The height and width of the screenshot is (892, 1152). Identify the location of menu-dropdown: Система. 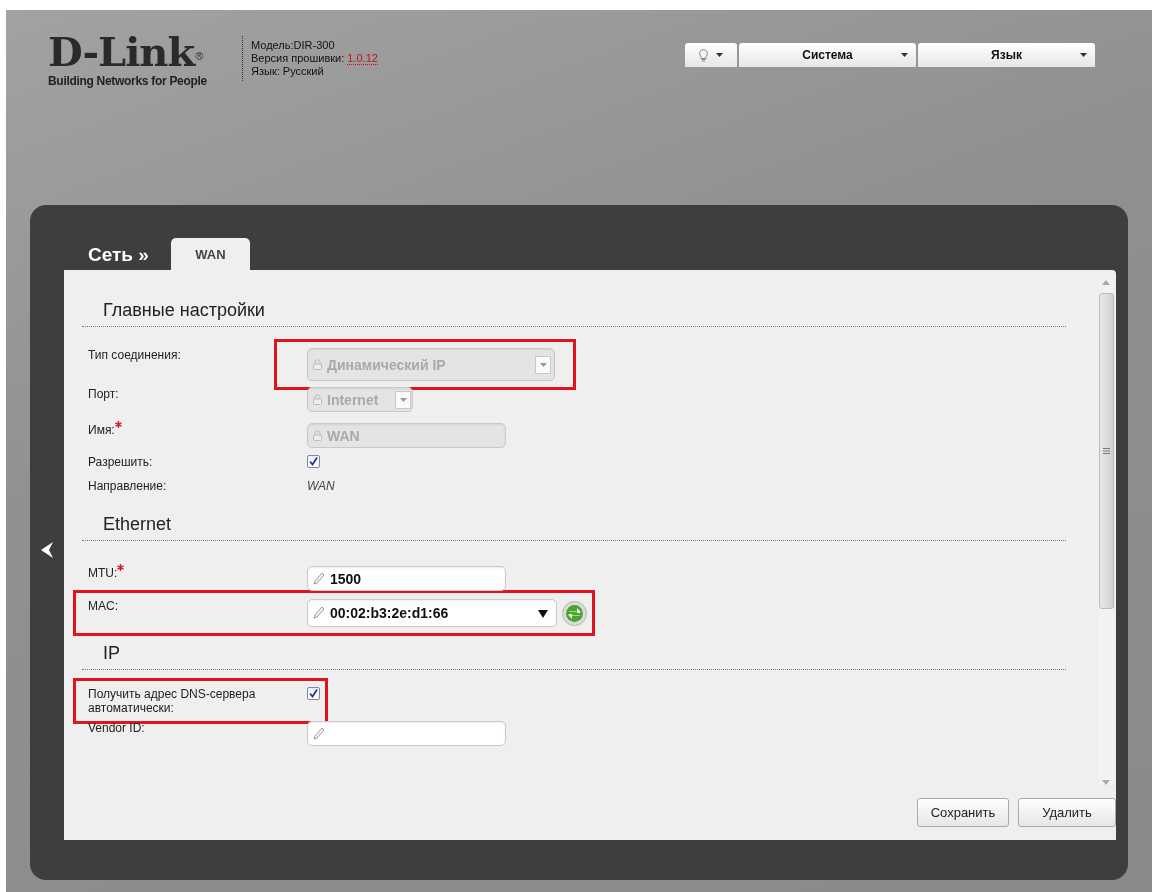
(827, 55).